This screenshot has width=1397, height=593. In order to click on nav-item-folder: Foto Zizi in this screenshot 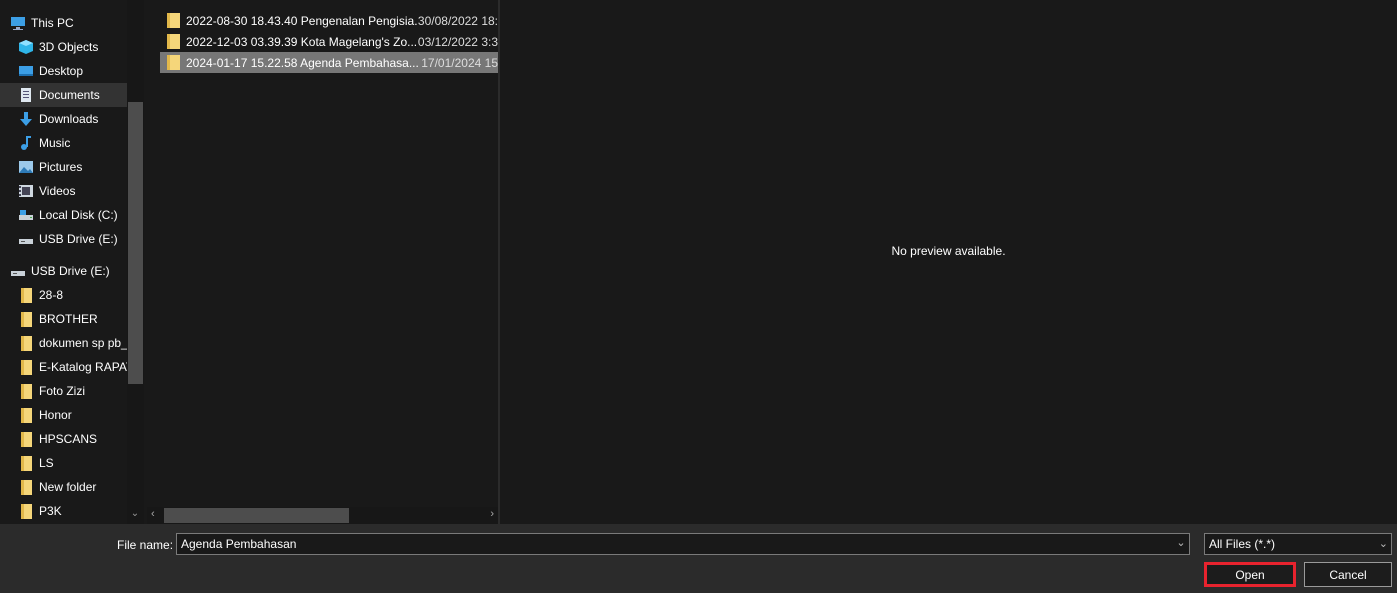, I will do `click(81, 391)`.